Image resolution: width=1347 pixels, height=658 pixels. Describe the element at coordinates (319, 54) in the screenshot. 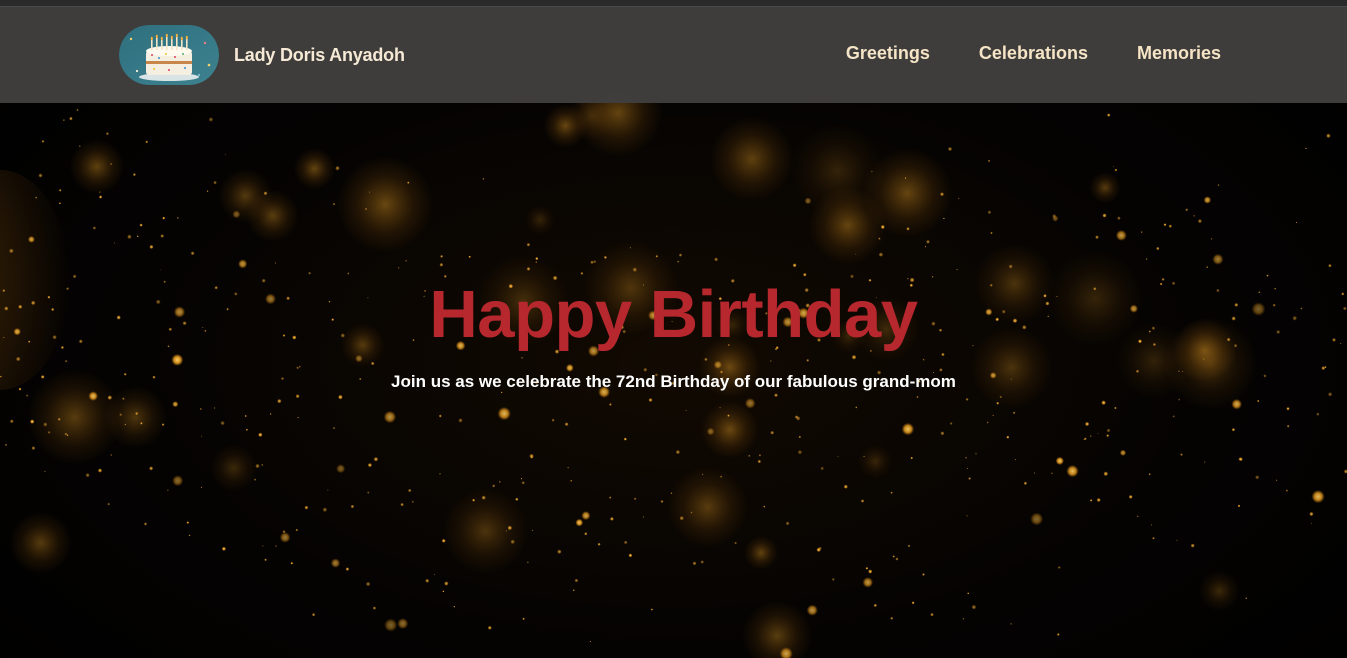

I see `brand-name: Lady Doris Anyadoh` at that location.